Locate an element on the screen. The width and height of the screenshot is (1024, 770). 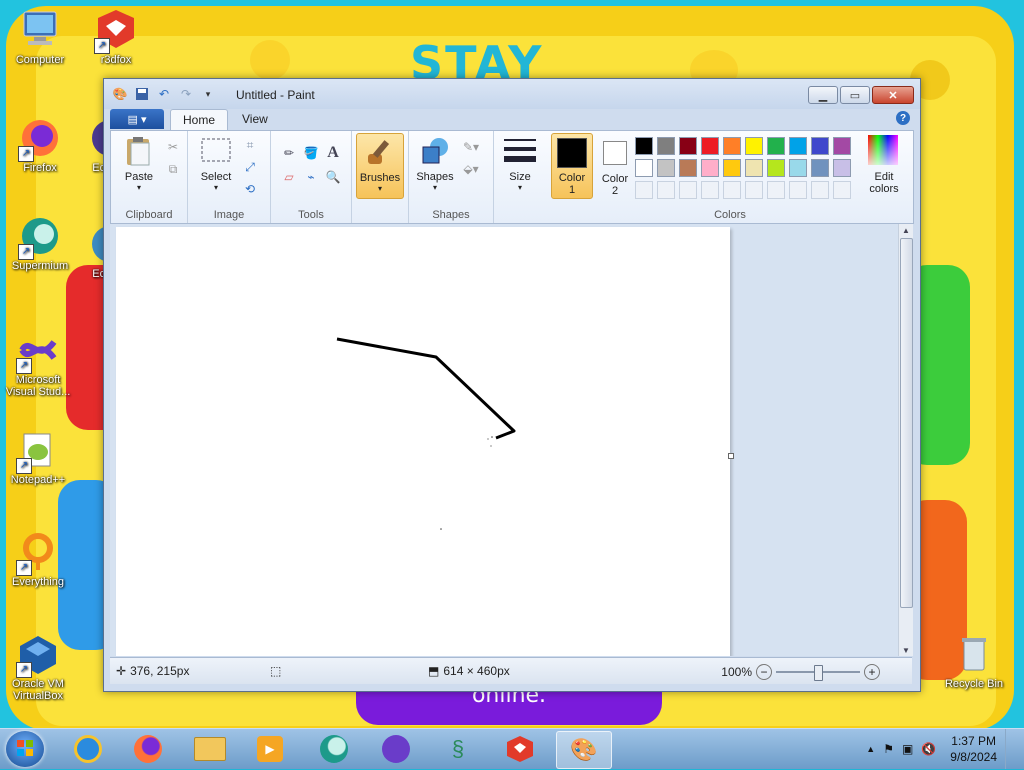
taskbar-supermium is located at coordinates (334, 749).